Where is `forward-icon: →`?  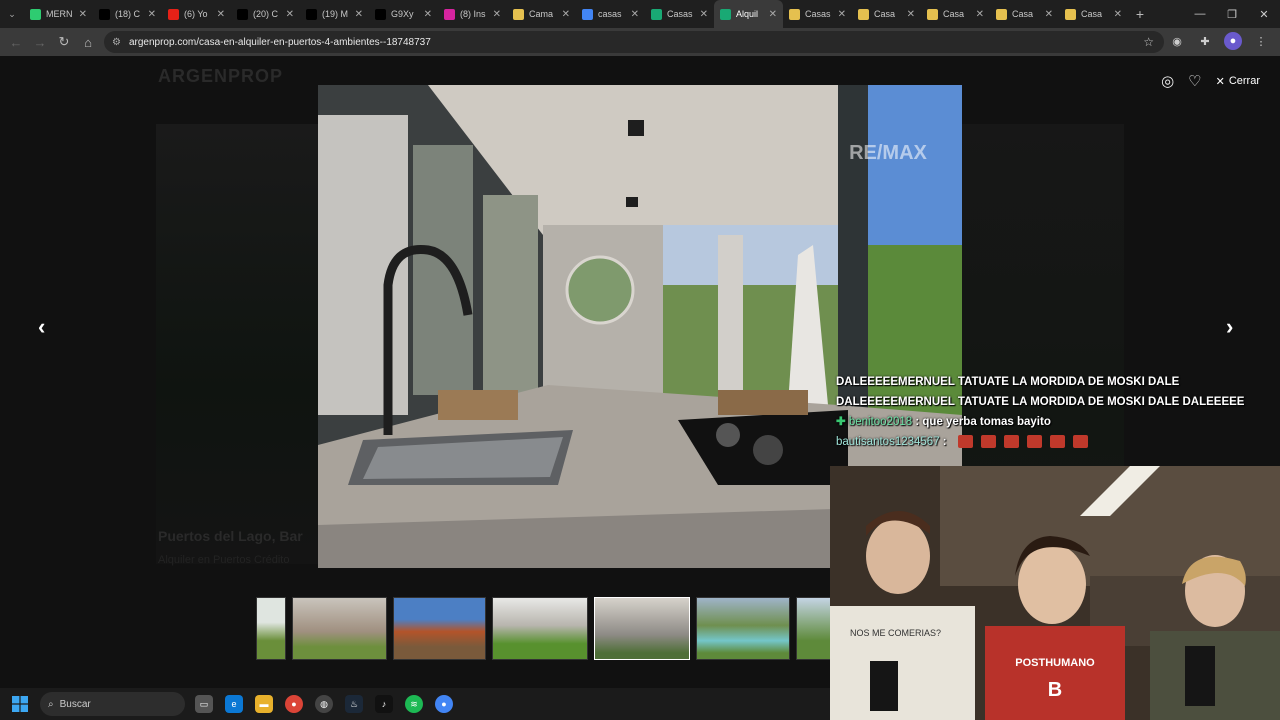
forward-icon: → is located at coordinates (40, 42).